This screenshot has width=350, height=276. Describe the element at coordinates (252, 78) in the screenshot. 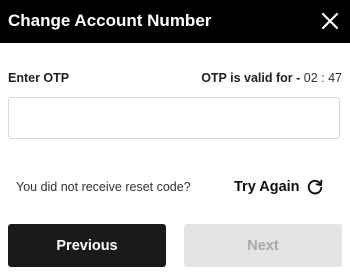

I see `otp-validity-label: OTP is valid for -` at that location.